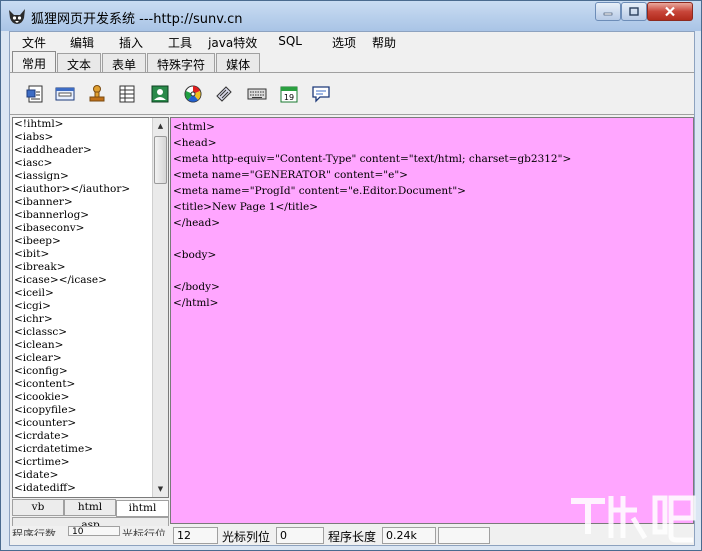 The height and width of the screenshot is (551, 702). I want to click on toolbar-image-button, so click(160, 94).